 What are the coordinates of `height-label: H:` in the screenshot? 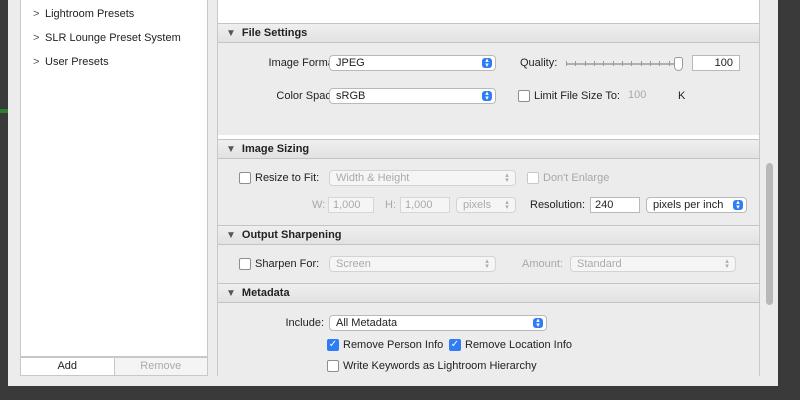 It's located at (390, 205).